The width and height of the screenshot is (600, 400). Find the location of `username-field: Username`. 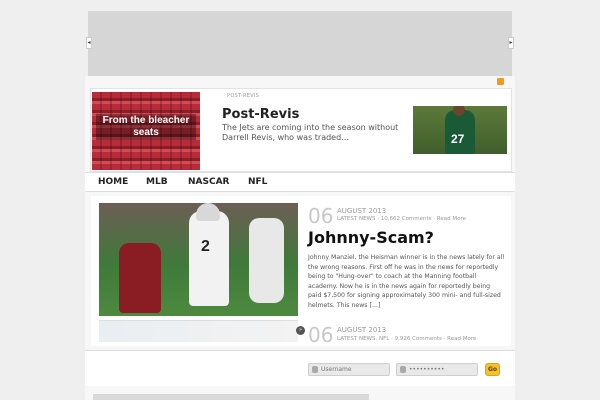

username-field: Username is located at coordinates (349, 369).